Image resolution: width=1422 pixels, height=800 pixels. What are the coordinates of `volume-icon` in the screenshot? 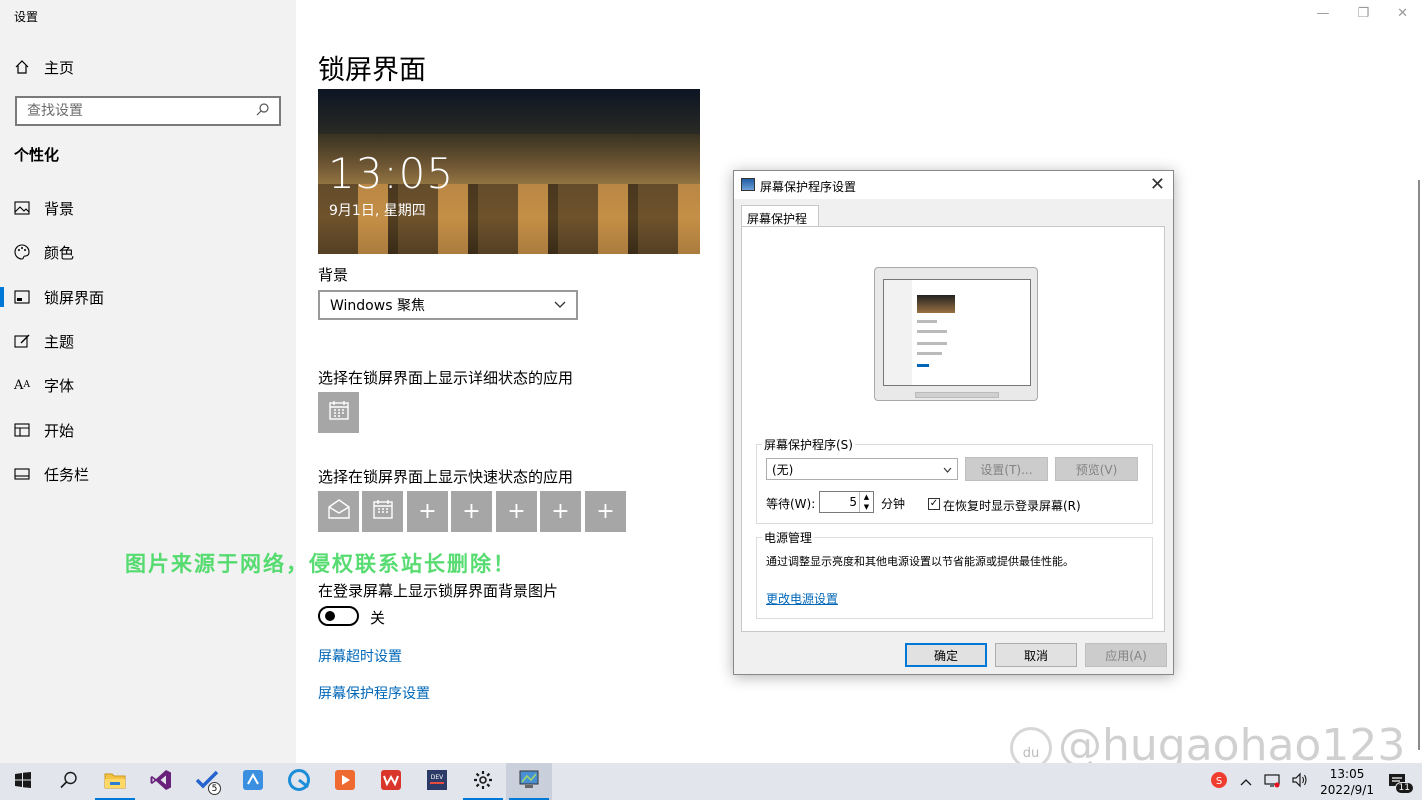 It's located at (1300, 781).